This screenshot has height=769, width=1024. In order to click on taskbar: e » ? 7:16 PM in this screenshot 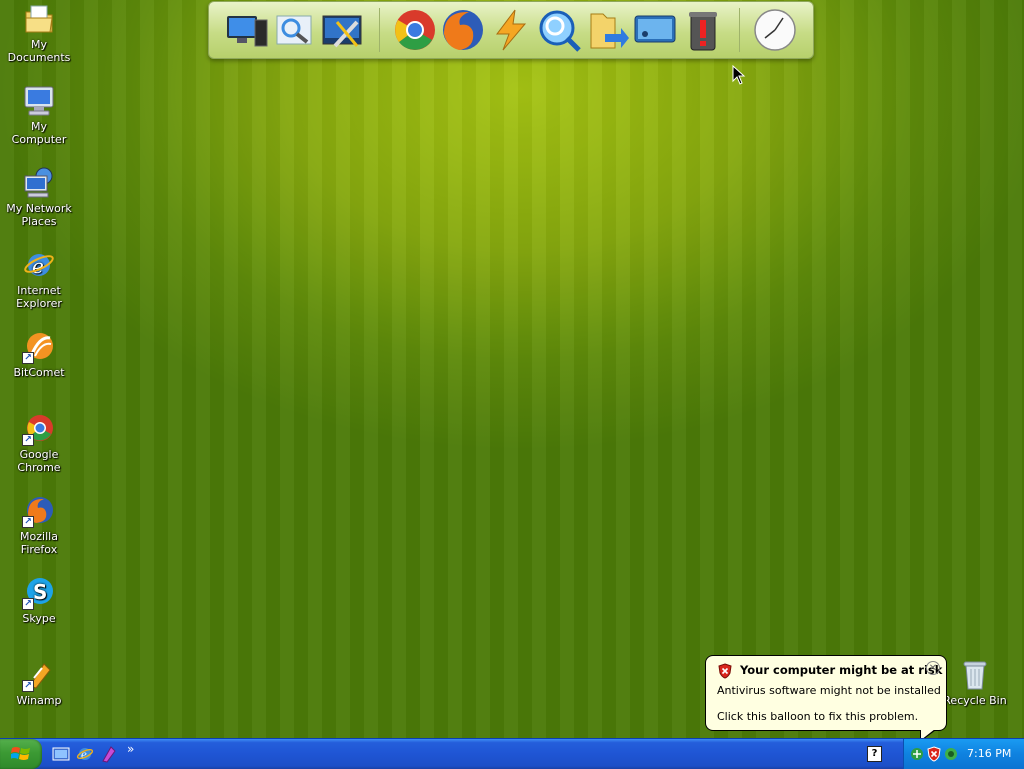, I will do `click(512, 753)`.